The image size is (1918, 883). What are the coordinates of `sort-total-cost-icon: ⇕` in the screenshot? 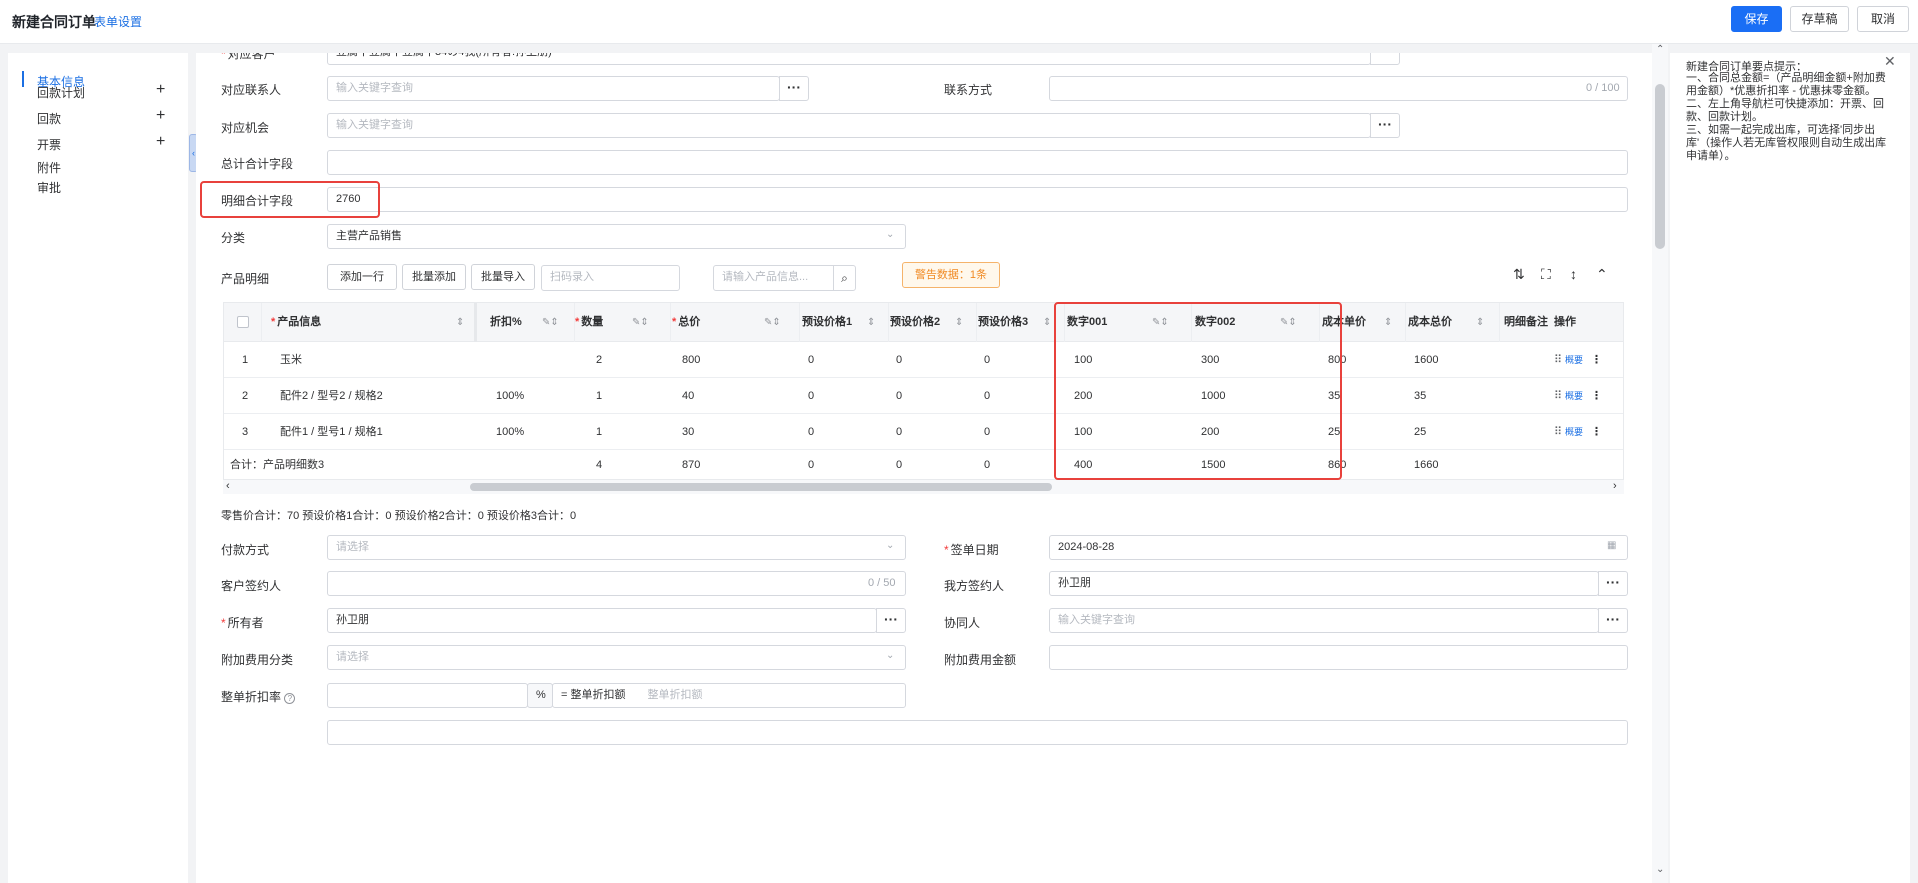 It's located at (1480, 322).